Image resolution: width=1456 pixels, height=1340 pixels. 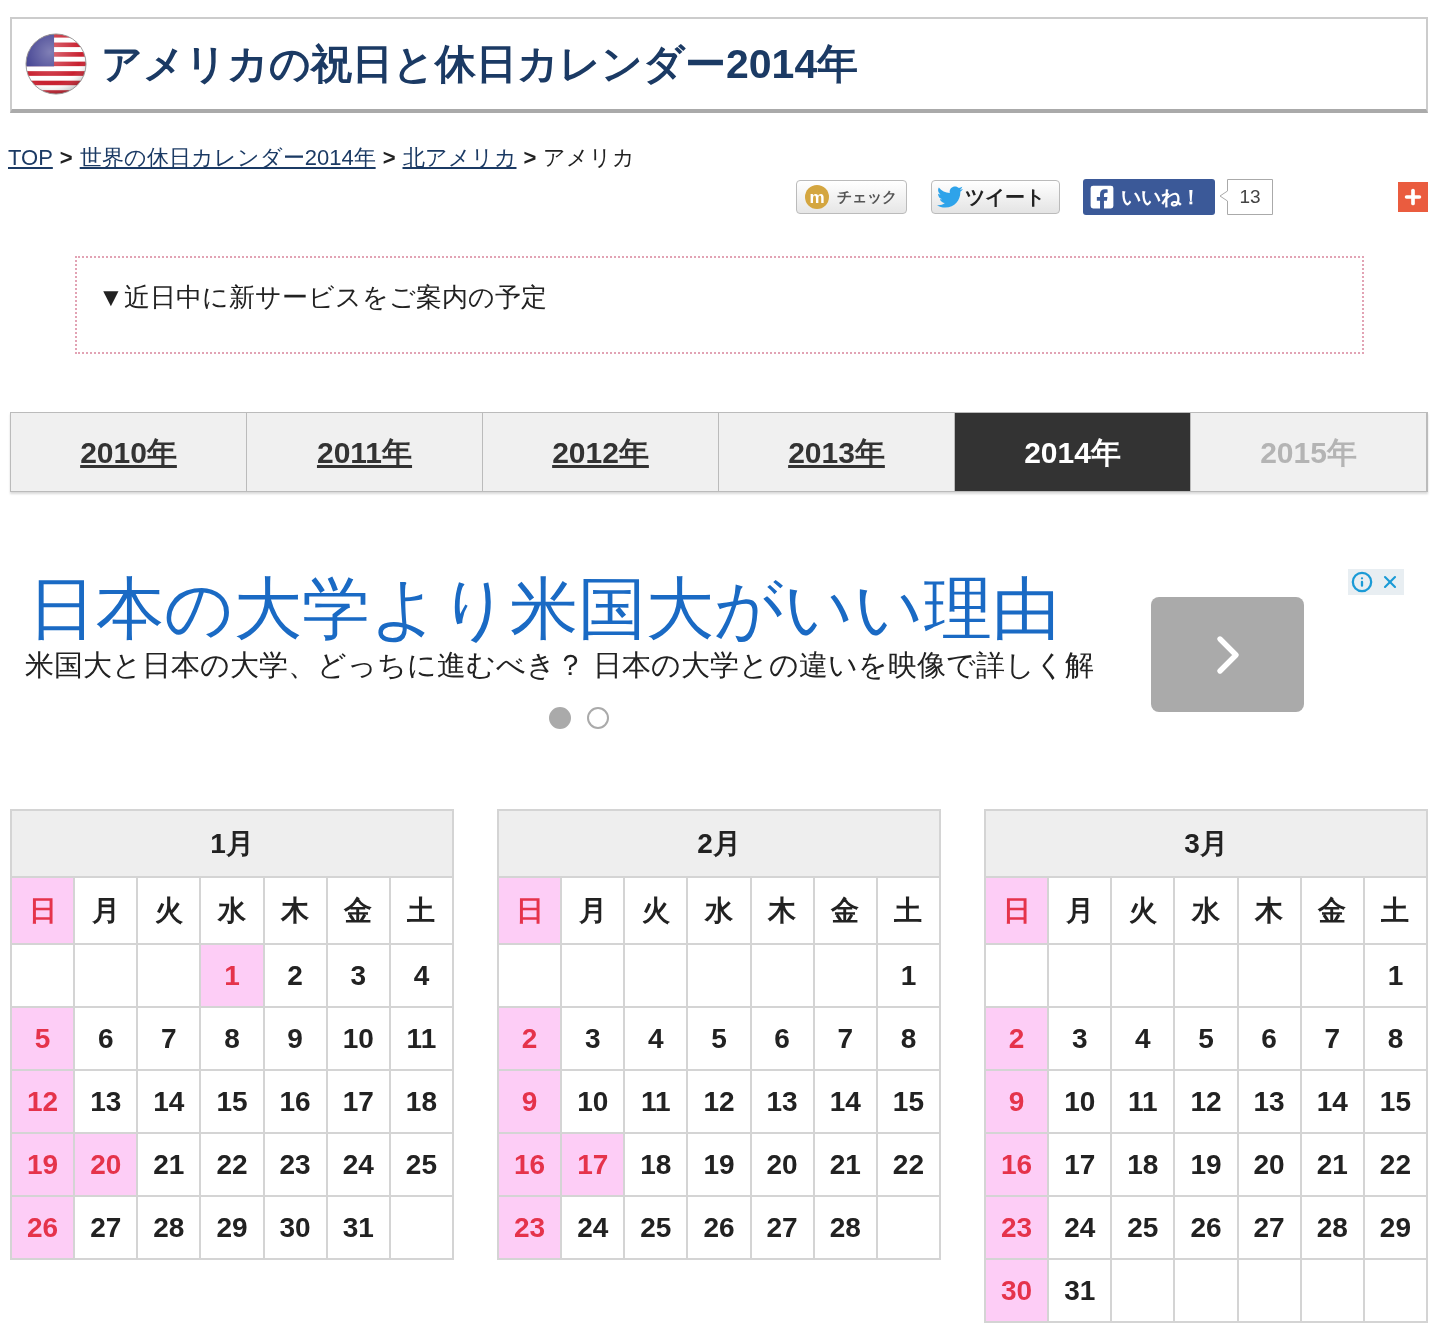 What do you see at coordinates (851, 197) in the screenshot?
I see `check-button: m チェック` at bounding box center [851, 197].